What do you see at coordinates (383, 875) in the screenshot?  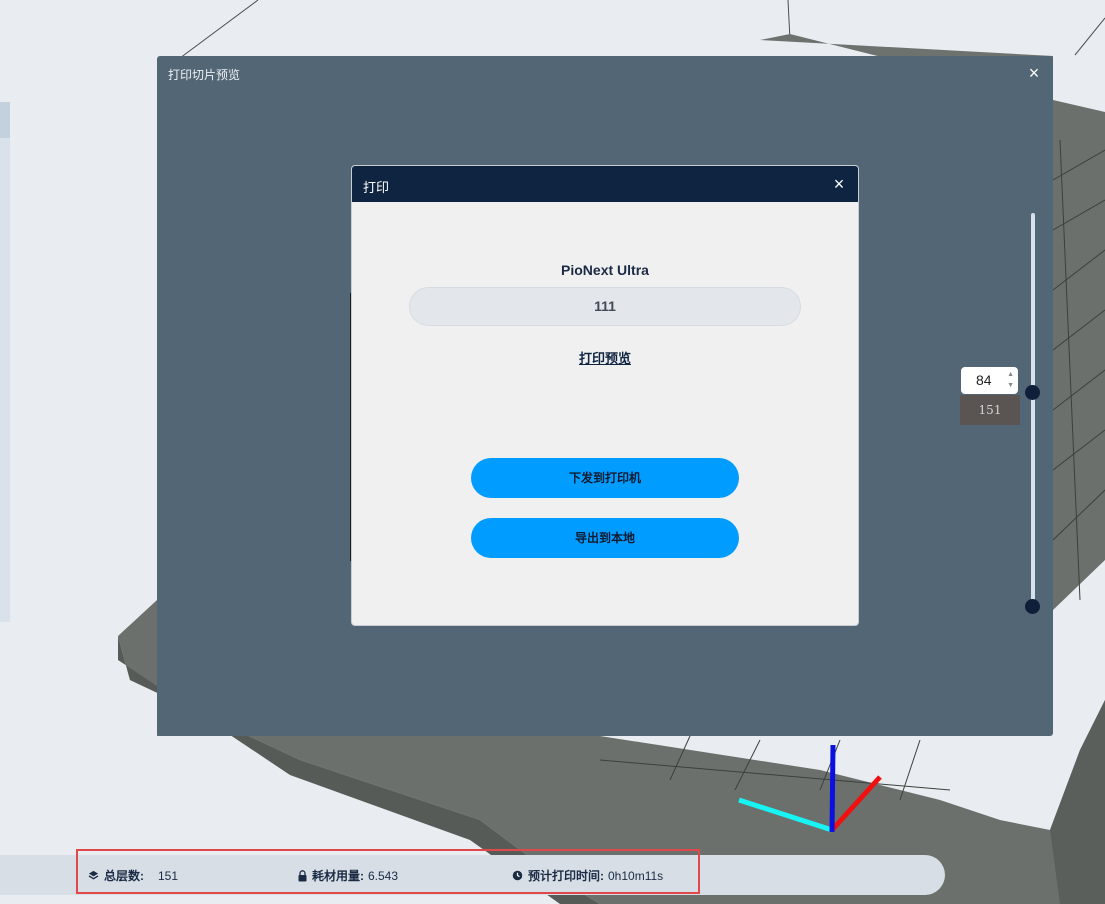 I see `filament-value: 6.543` at bounding box center [383, 875].